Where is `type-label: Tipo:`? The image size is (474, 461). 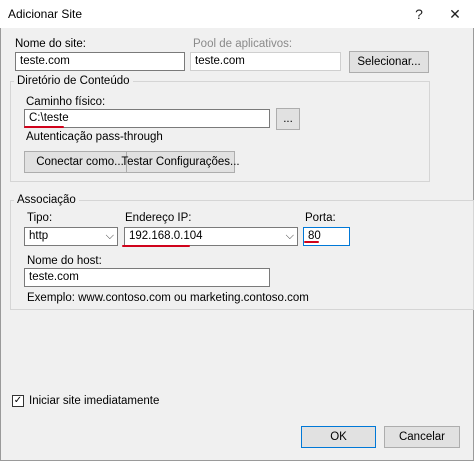 type-label: Tipo: is located at coordinates (40, 218).